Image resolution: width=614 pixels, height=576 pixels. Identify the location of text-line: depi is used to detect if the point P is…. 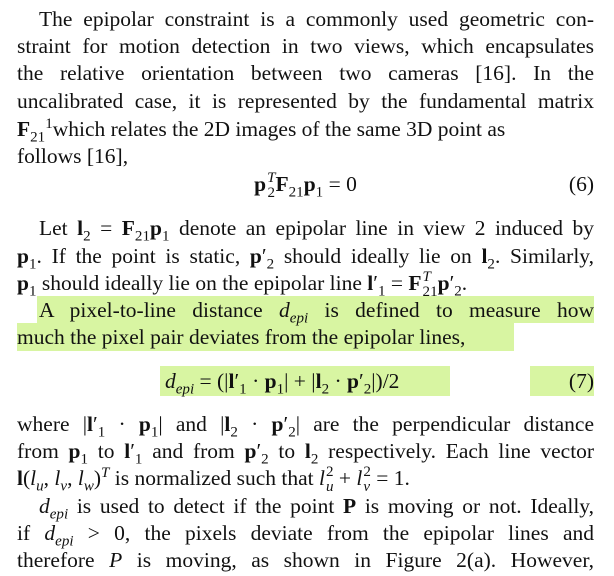
(317, 508).